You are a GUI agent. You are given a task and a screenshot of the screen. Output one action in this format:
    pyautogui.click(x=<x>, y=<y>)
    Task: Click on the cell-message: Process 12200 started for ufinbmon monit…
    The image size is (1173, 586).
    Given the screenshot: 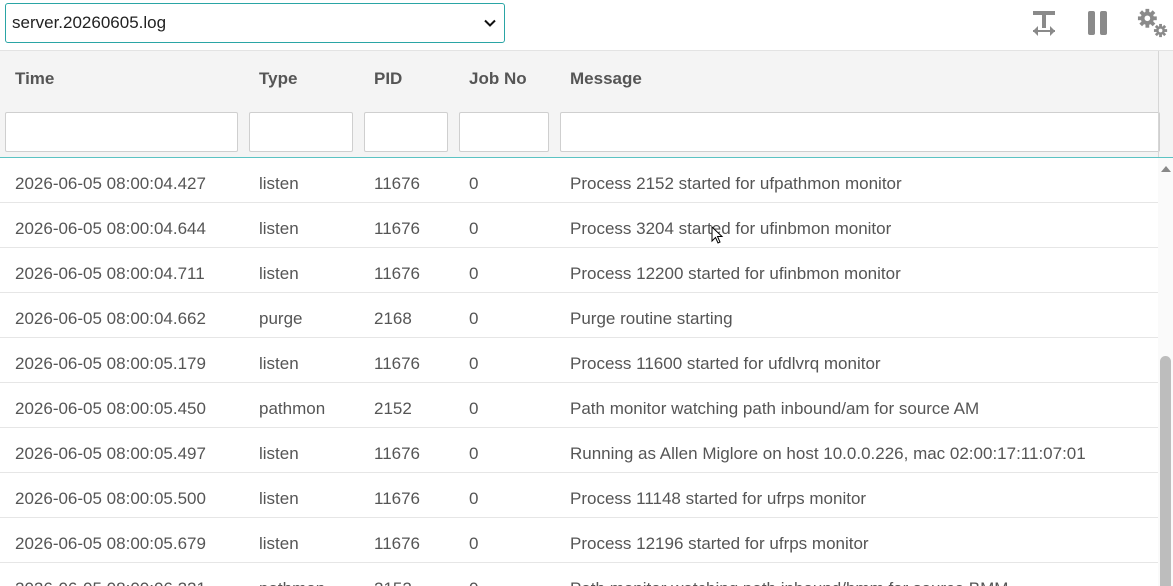 What is the action you would take?
    pyautogui.click(x=735, y=273)
    